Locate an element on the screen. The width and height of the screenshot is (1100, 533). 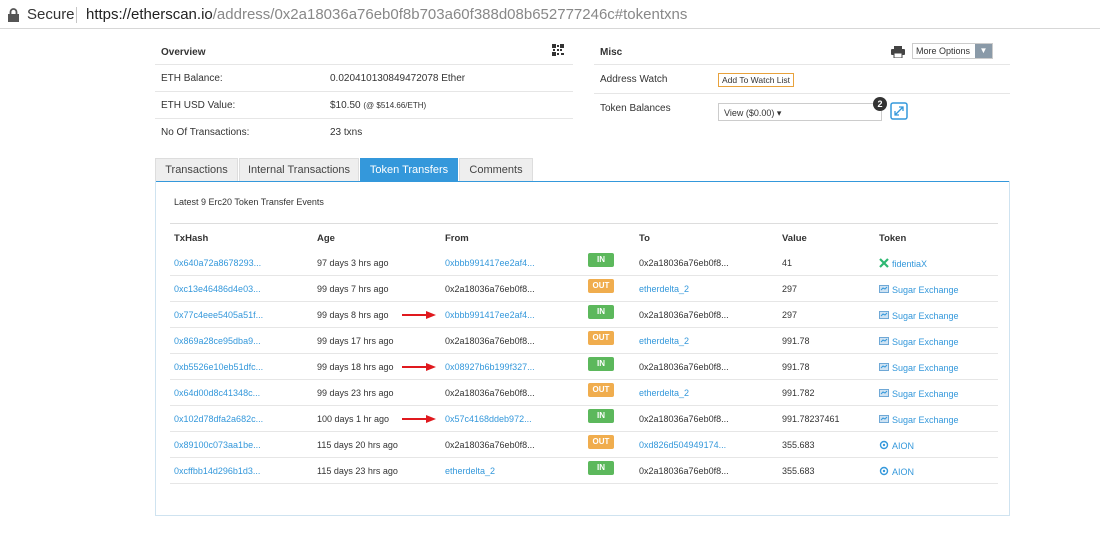
token-balances-label: Token Balances is located at coordinates (635, 108).